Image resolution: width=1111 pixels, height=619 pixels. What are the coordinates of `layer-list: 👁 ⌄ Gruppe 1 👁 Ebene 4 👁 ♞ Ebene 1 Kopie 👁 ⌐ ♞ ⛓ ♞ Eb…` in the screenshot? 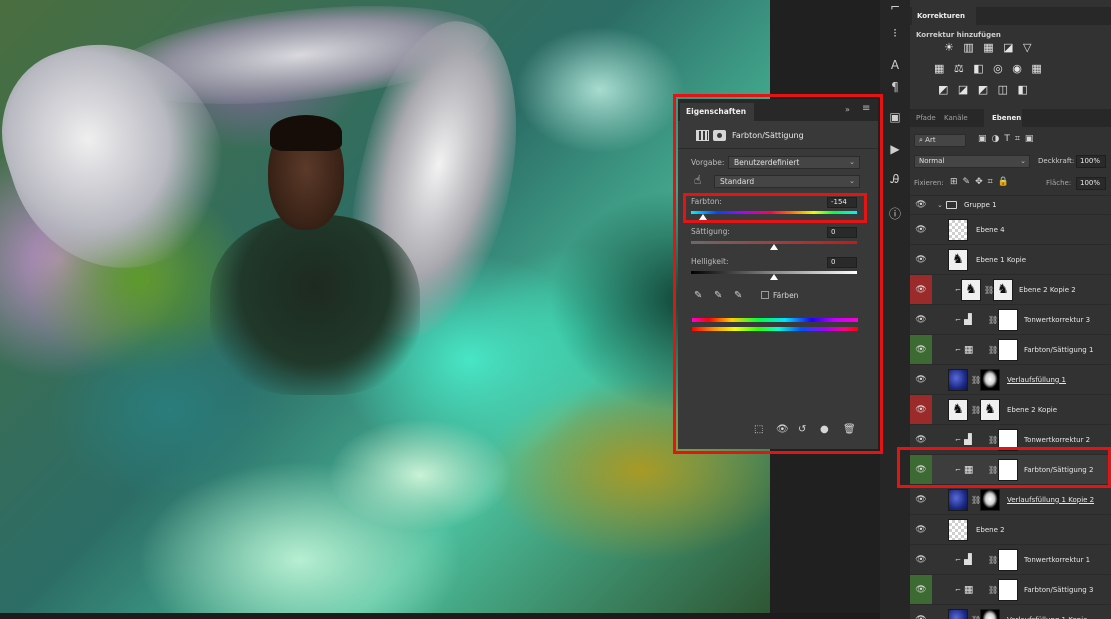 It's located at (1010, 407).